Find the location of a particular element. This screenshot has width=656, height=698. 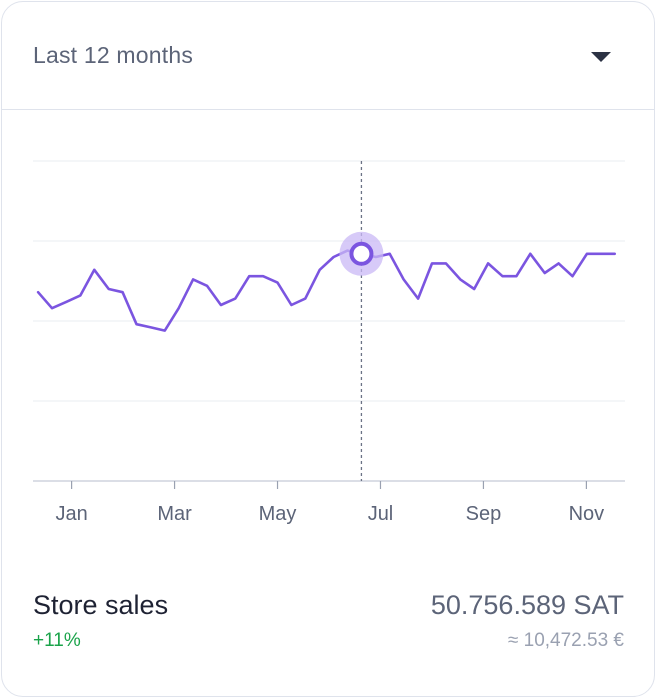

x-tick-label: Sep is located at coordinates (484, 514).